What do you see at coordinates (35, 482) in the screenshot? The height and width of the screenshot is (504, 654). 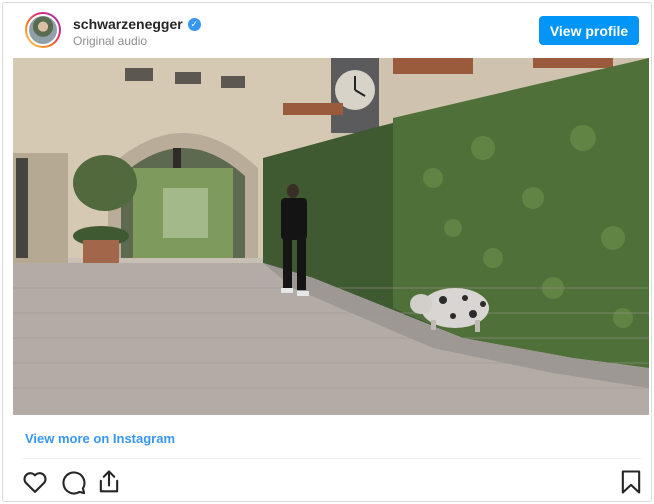 I see `heart-icon` at bounding box center [35, 482].